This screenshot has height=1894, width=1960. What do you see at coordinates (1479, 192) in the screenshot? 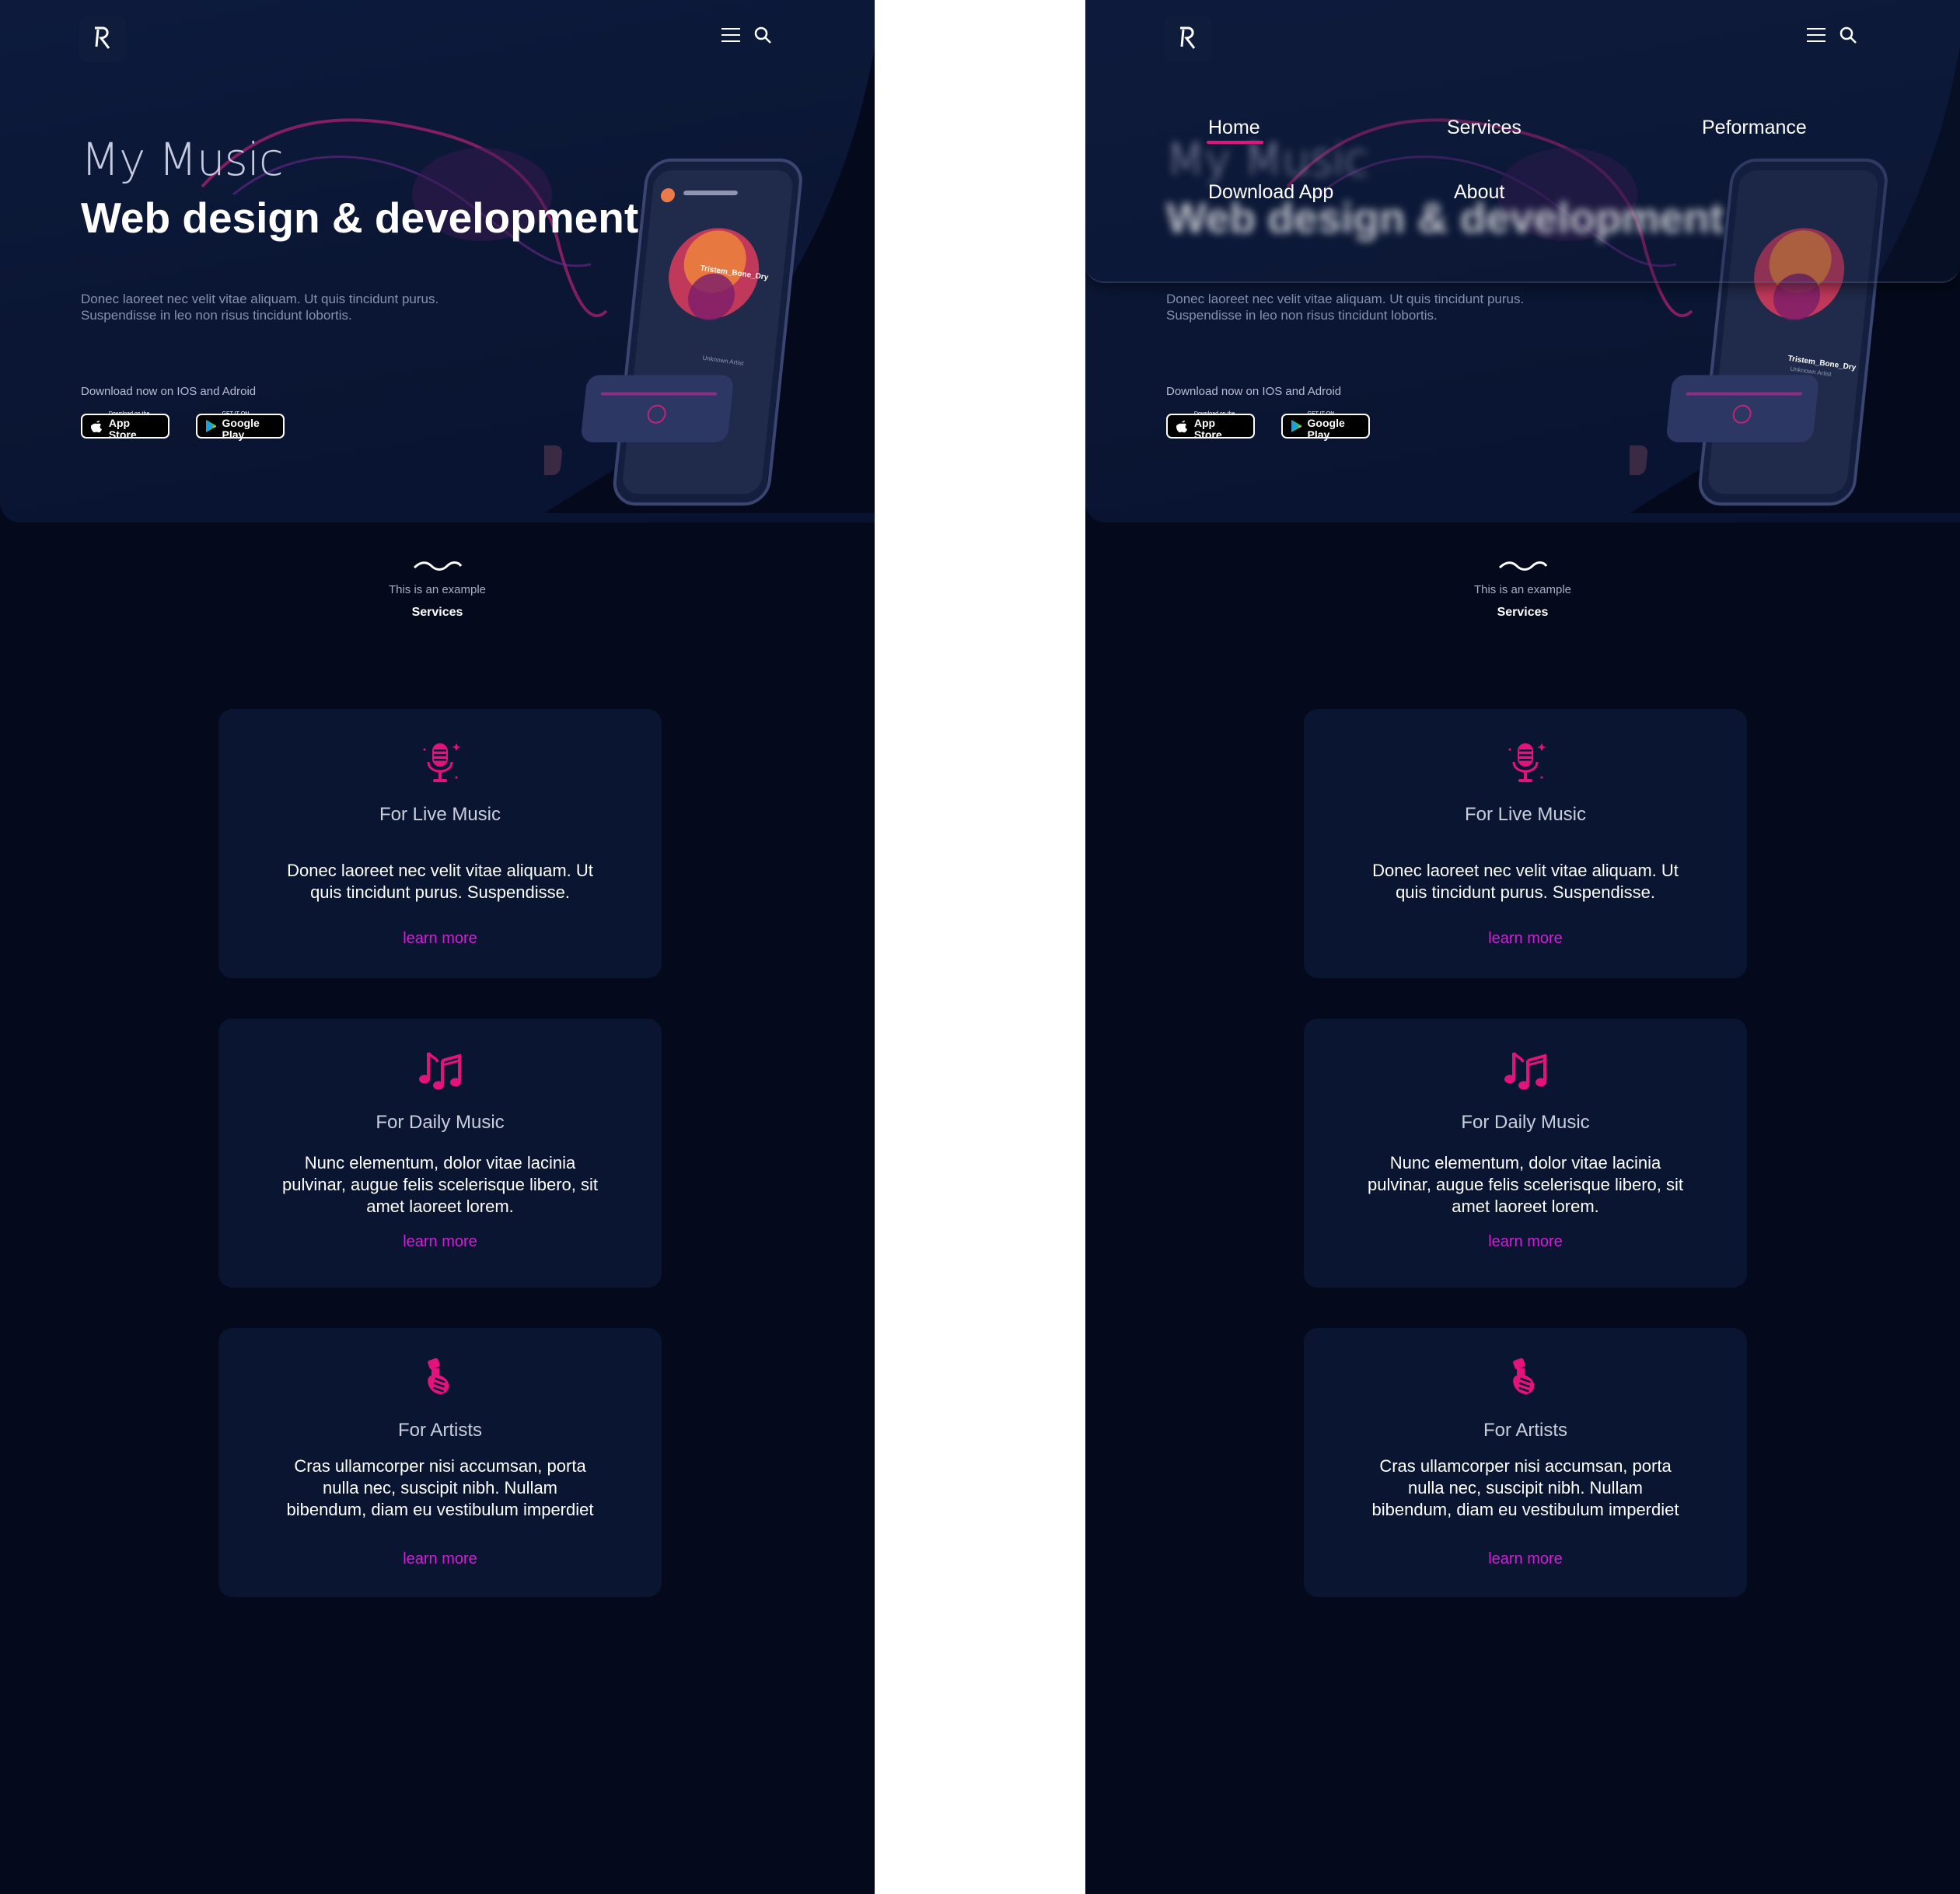
I see `menu-item-about: About` at bounding box center [1479, 192].